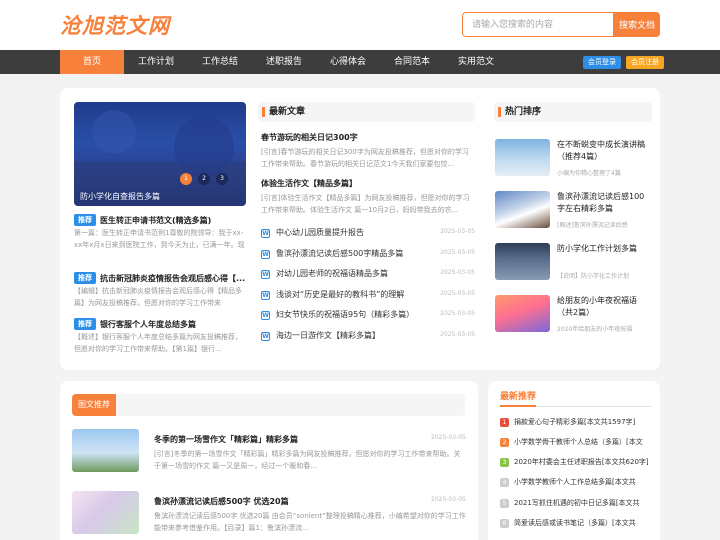 The height and width of the screenshot is (540, 720). What do you see at coordinates (186, 179) in the screenshot?
I see `slider-dot-1: 1` at bounding box center [186, 179].